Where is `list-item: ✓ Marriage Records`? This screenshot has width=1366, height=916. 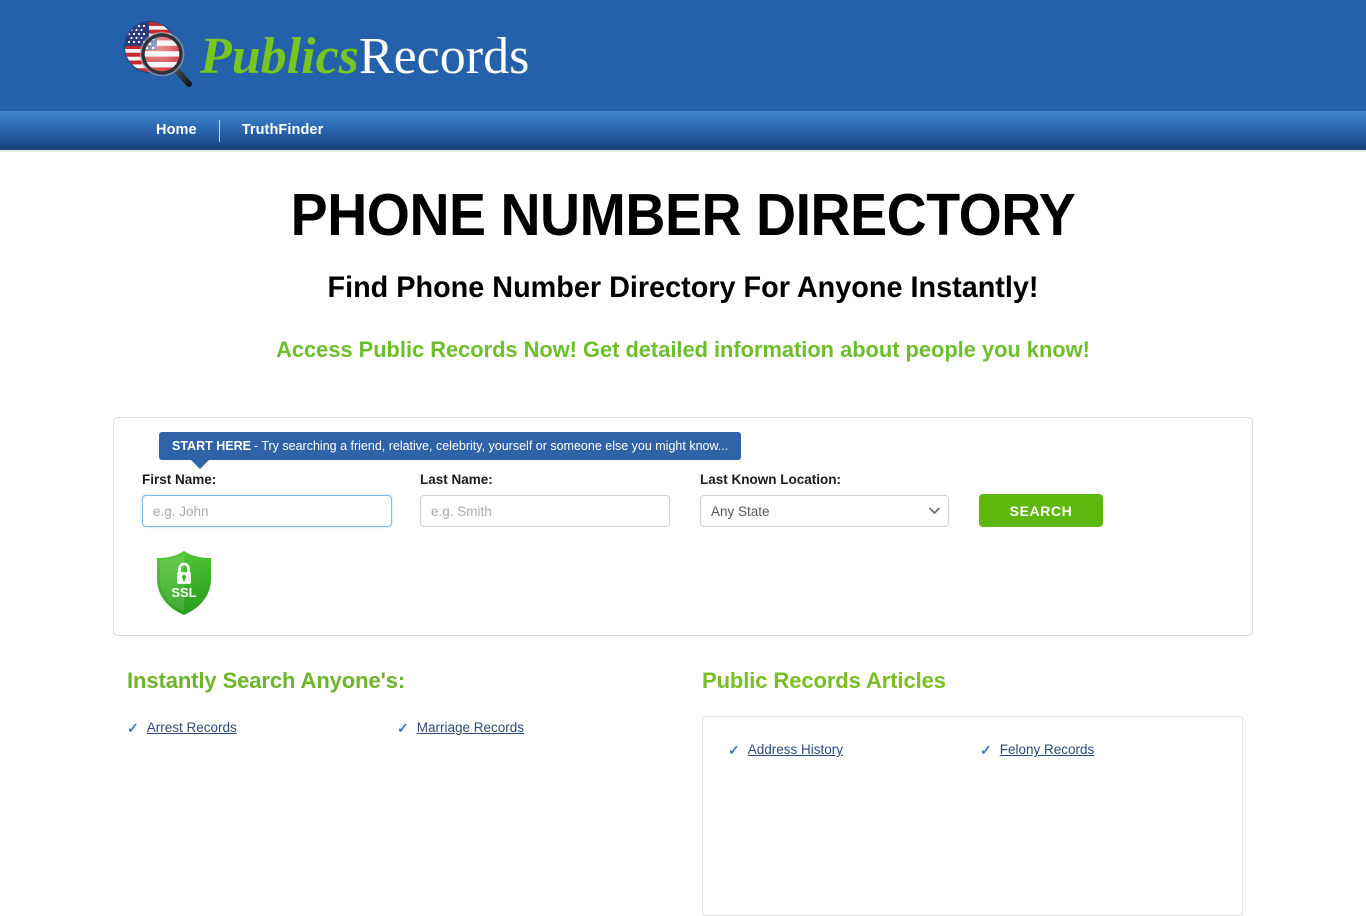
list-item: ✓ Marriage Records is located at coordinates (532, 727).